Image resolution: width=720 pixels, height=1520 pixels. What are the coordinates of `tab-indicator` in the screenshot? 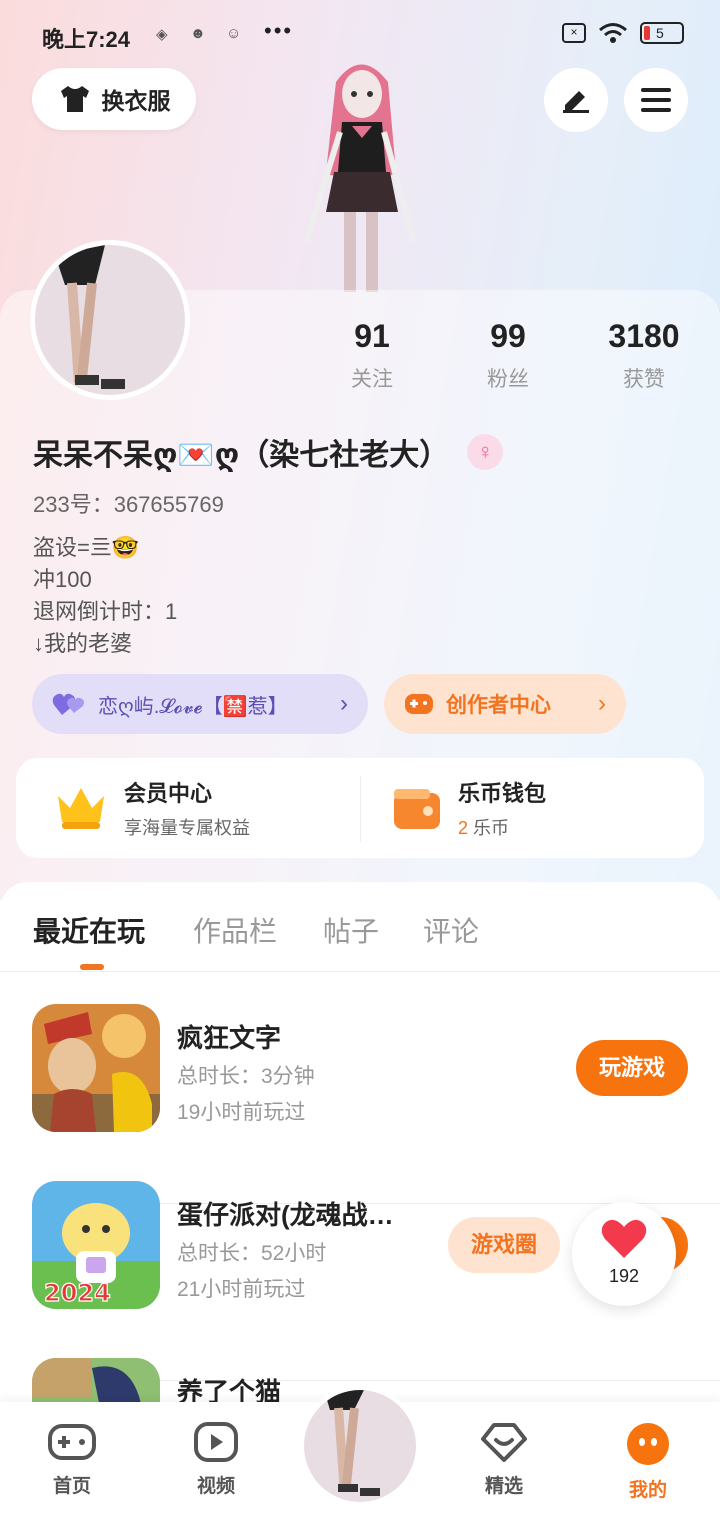 It's located at (92, 967).